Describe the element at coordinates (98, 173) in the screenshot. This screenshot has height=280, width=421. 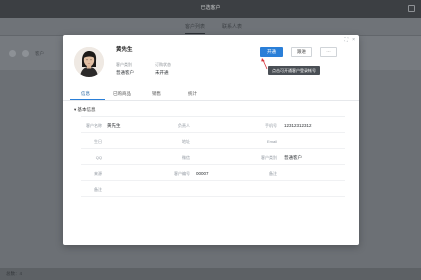
I see `field-label: 来源` at that location.